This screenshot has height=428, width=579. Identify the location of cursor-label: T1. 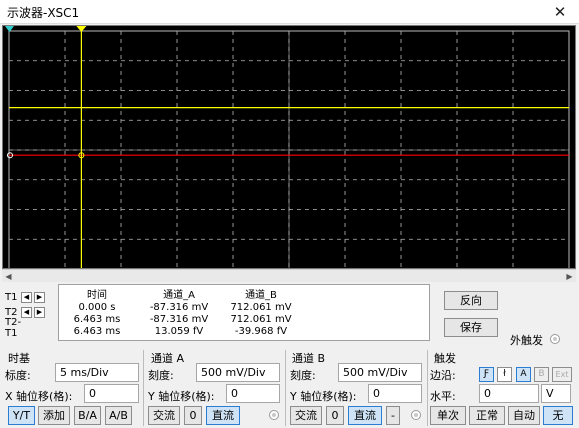
(11, 297).